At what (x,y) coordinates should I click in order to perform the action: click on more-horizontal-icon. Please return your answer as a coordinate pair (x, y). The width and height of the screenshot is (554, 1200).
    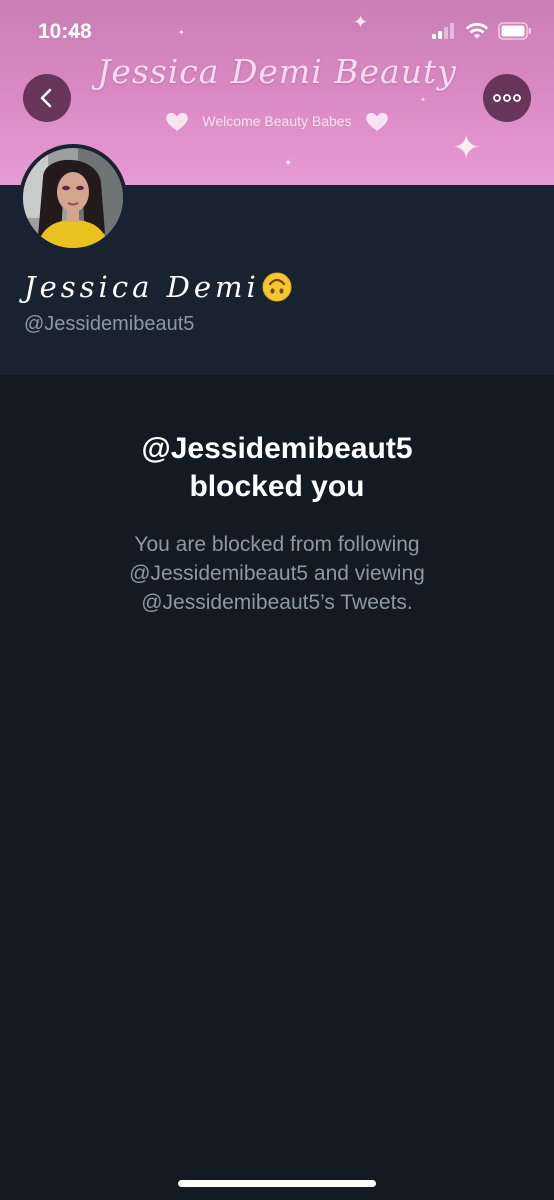
    Looking at the image, I should click on (507, 98).